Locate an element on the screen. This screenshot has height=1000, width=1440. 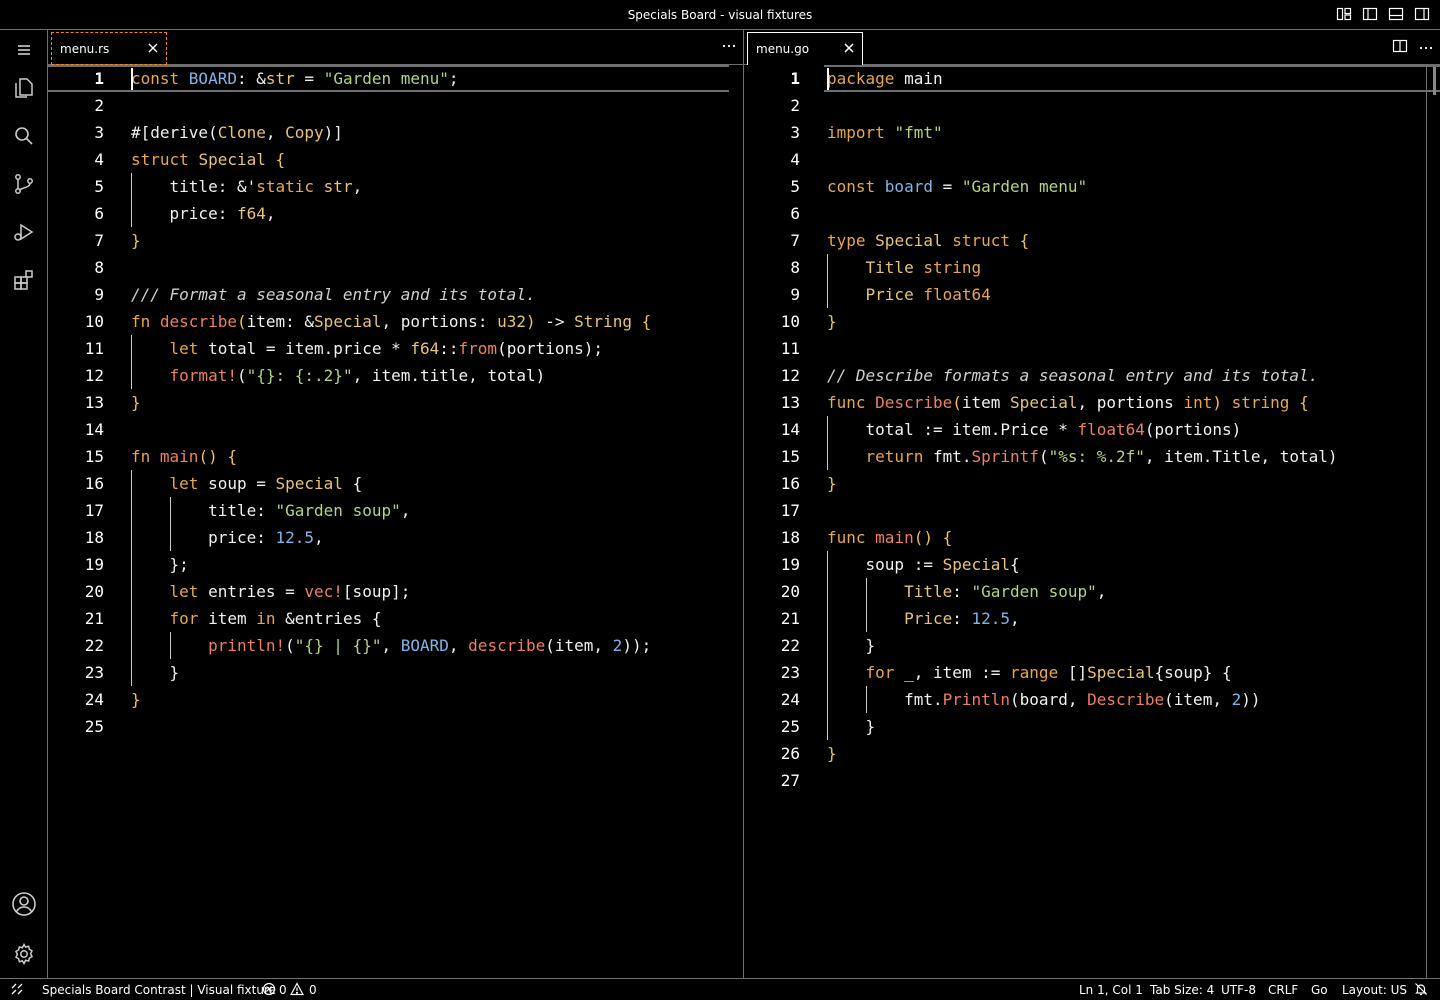
code-line: 10} is located at coordinates (1092, 321).